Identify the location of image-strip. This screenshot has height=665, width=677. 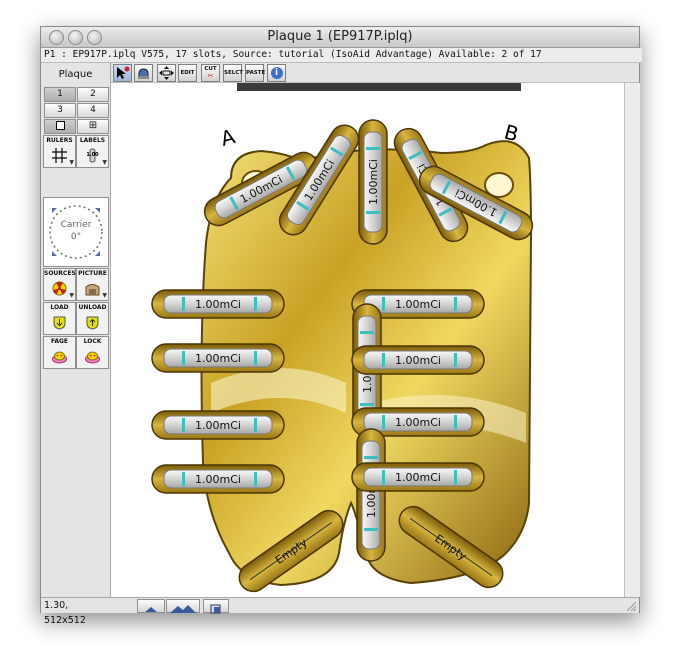
(379, 87).